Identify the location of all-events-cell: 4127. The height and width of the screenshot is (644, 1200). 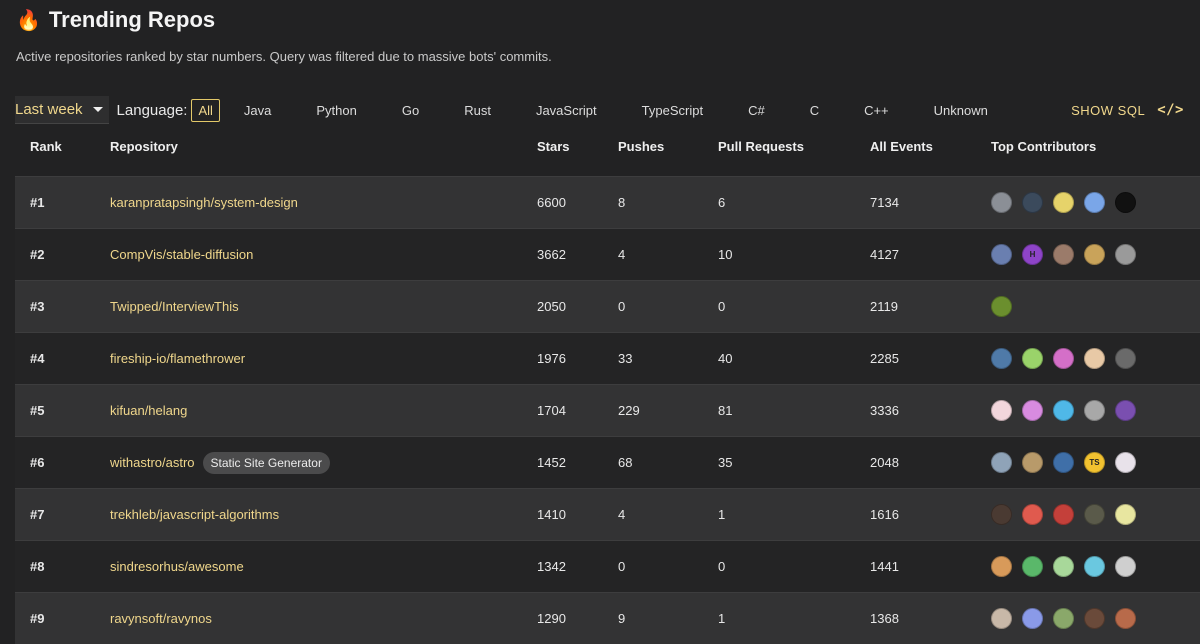
(884, 254).